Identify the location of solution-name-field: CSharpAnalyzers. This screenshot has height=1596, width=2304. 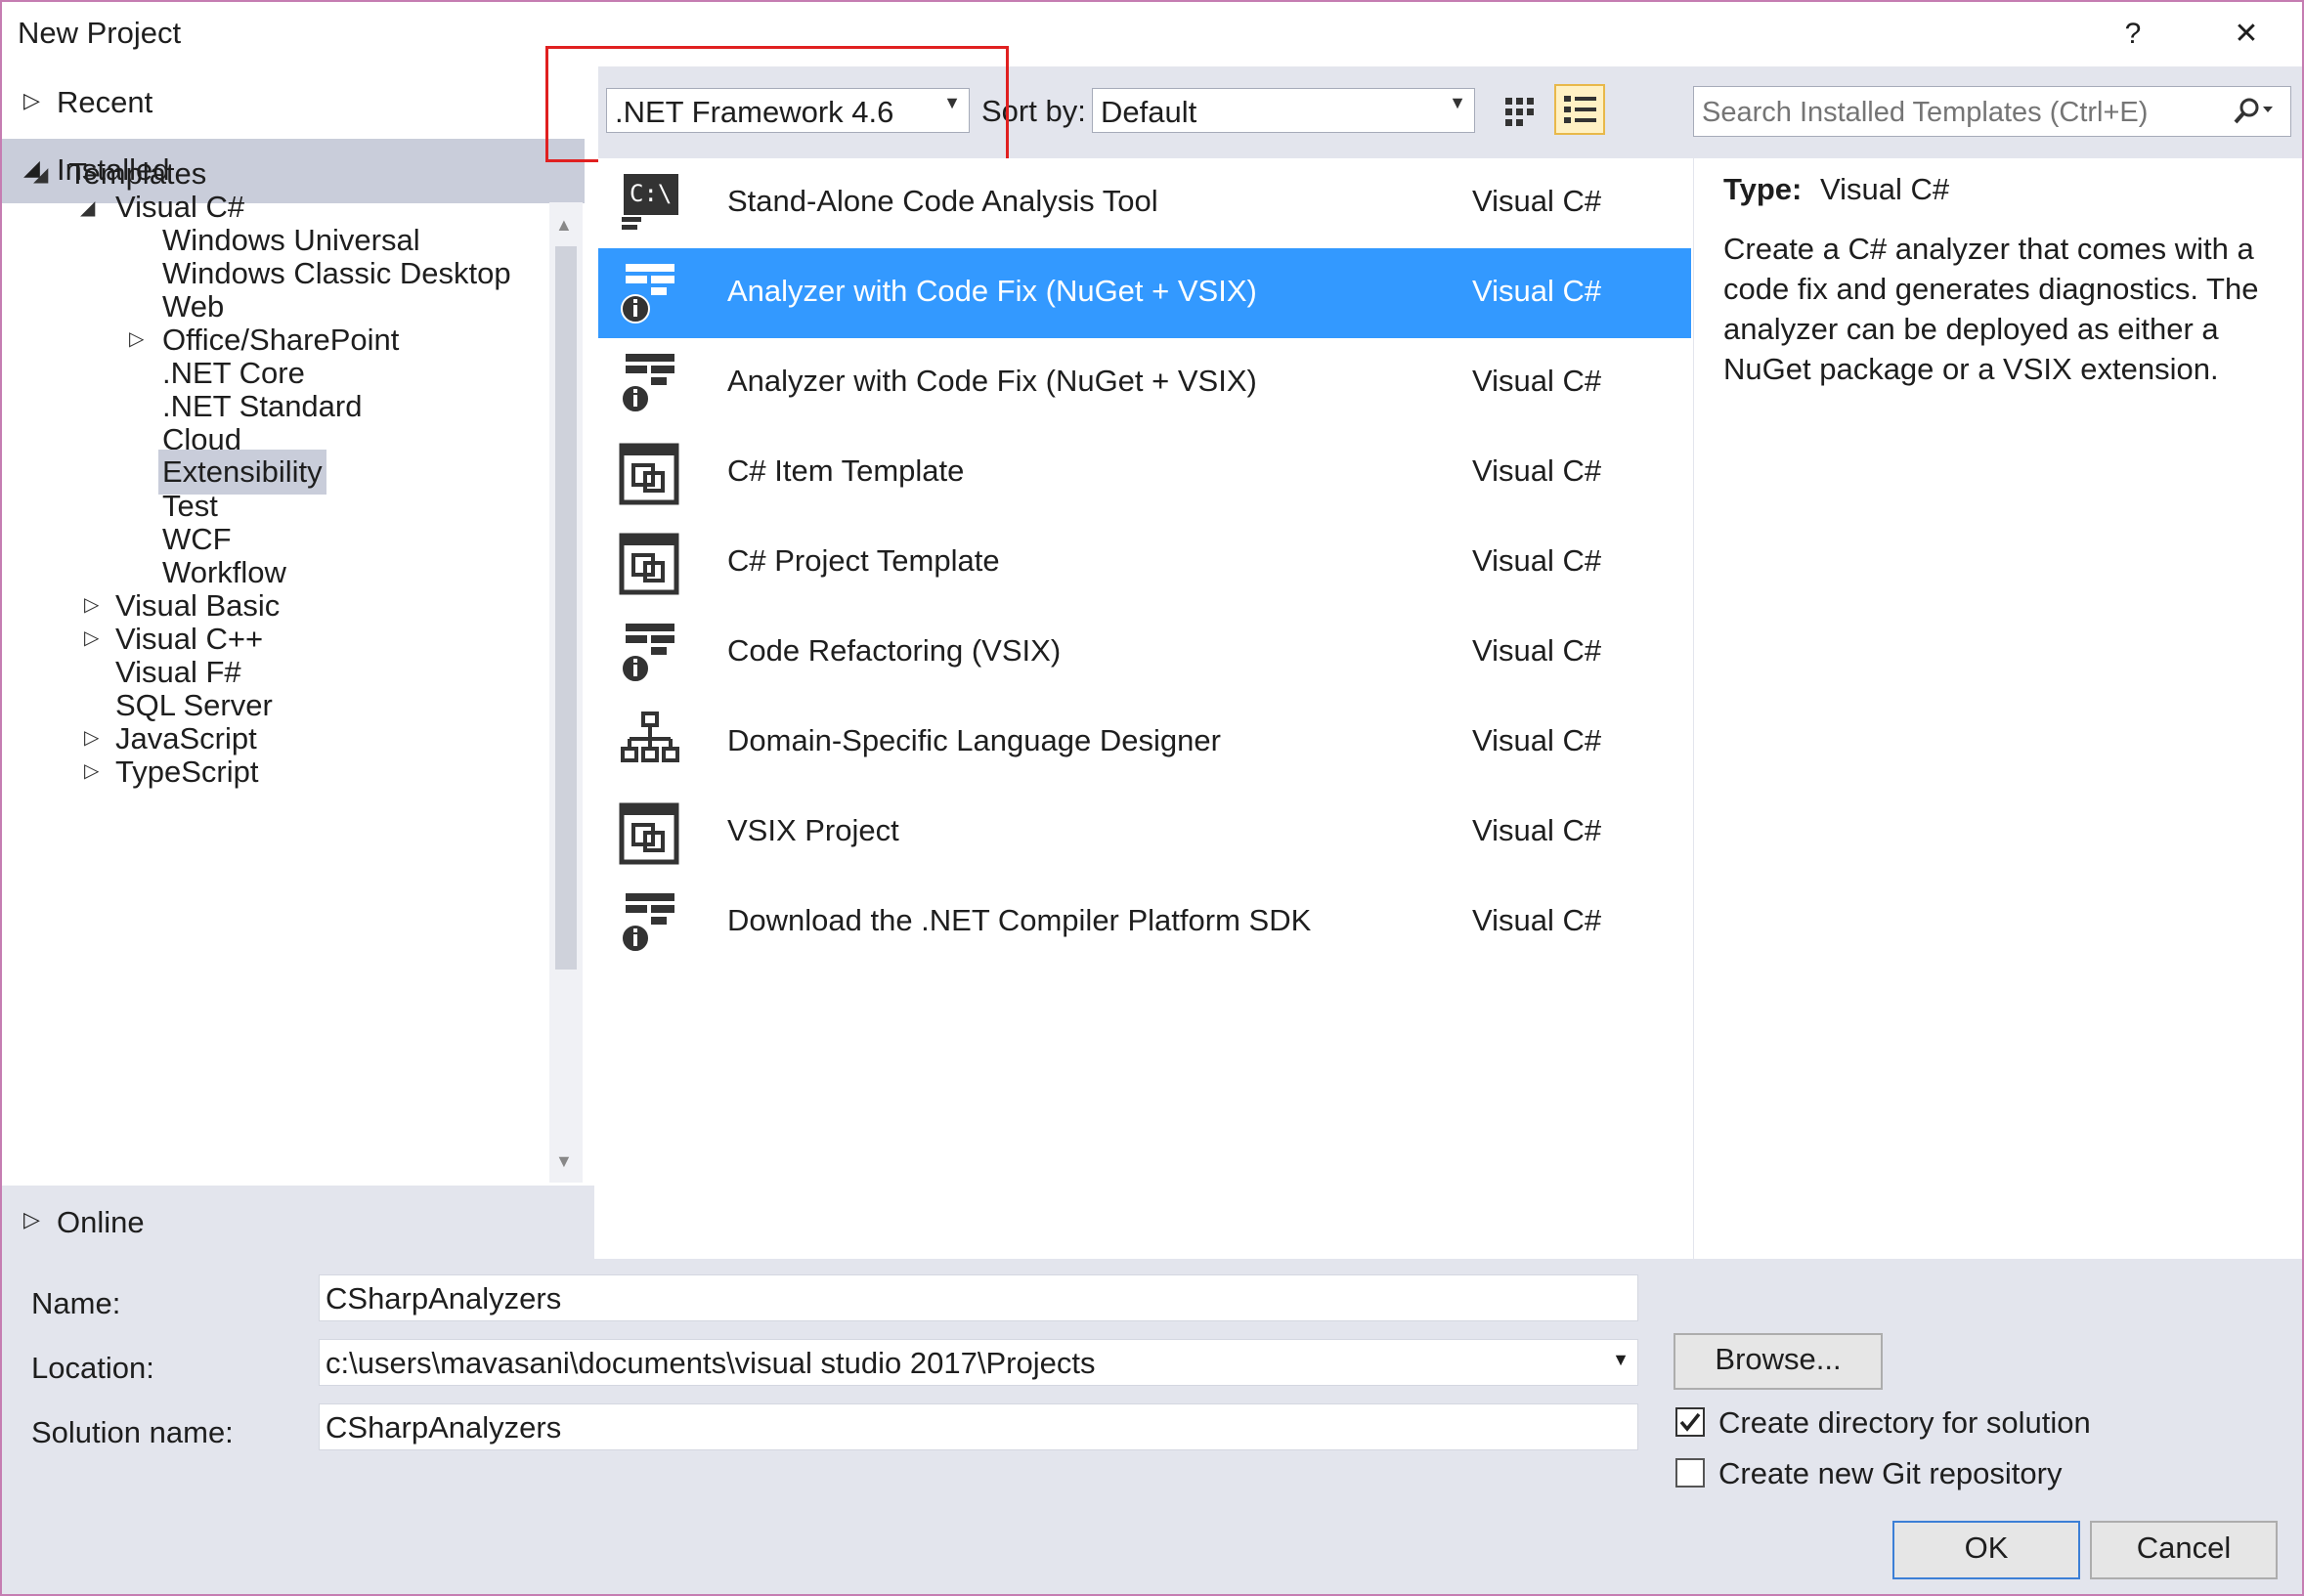
(979, 1426).